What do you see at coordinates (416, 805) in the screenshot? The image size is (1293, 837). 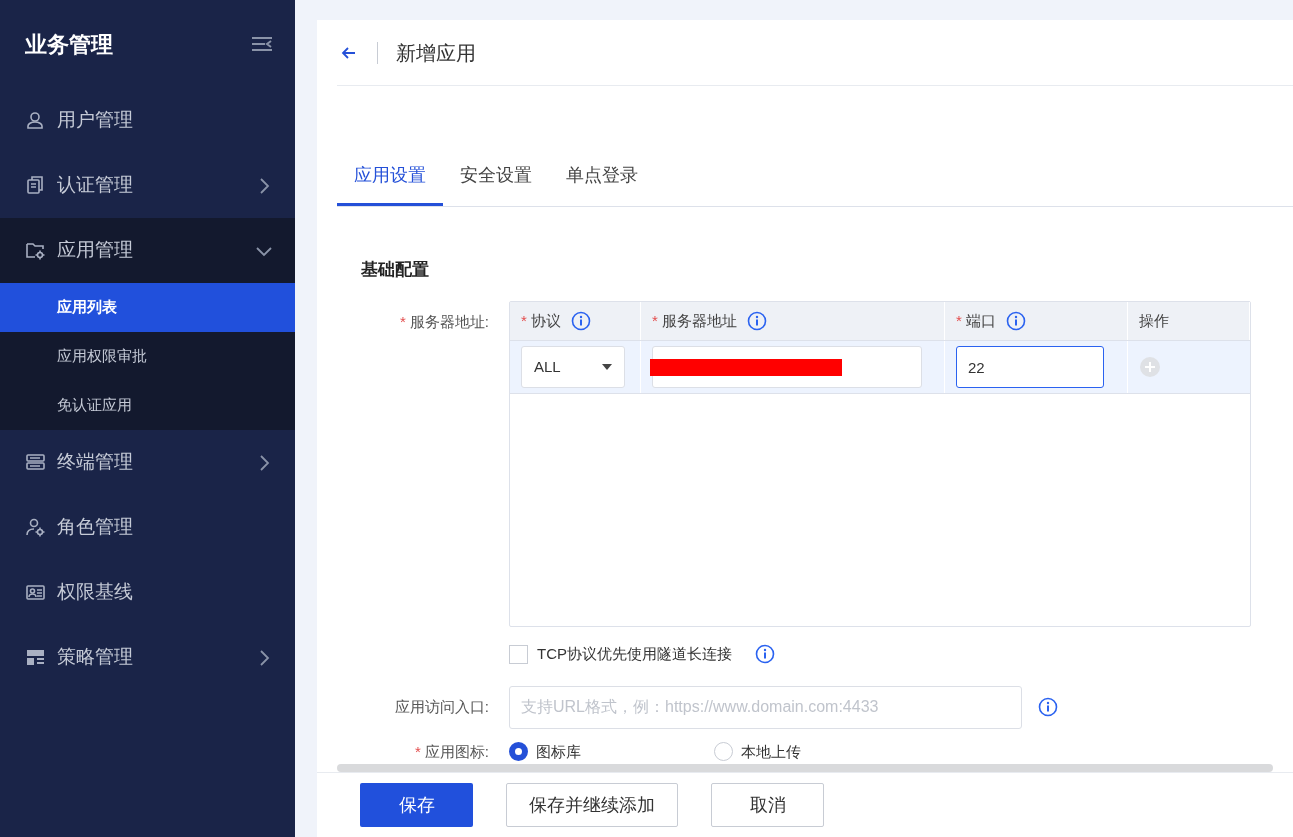 I see `button: 保存` at bounding box center [416, 805].